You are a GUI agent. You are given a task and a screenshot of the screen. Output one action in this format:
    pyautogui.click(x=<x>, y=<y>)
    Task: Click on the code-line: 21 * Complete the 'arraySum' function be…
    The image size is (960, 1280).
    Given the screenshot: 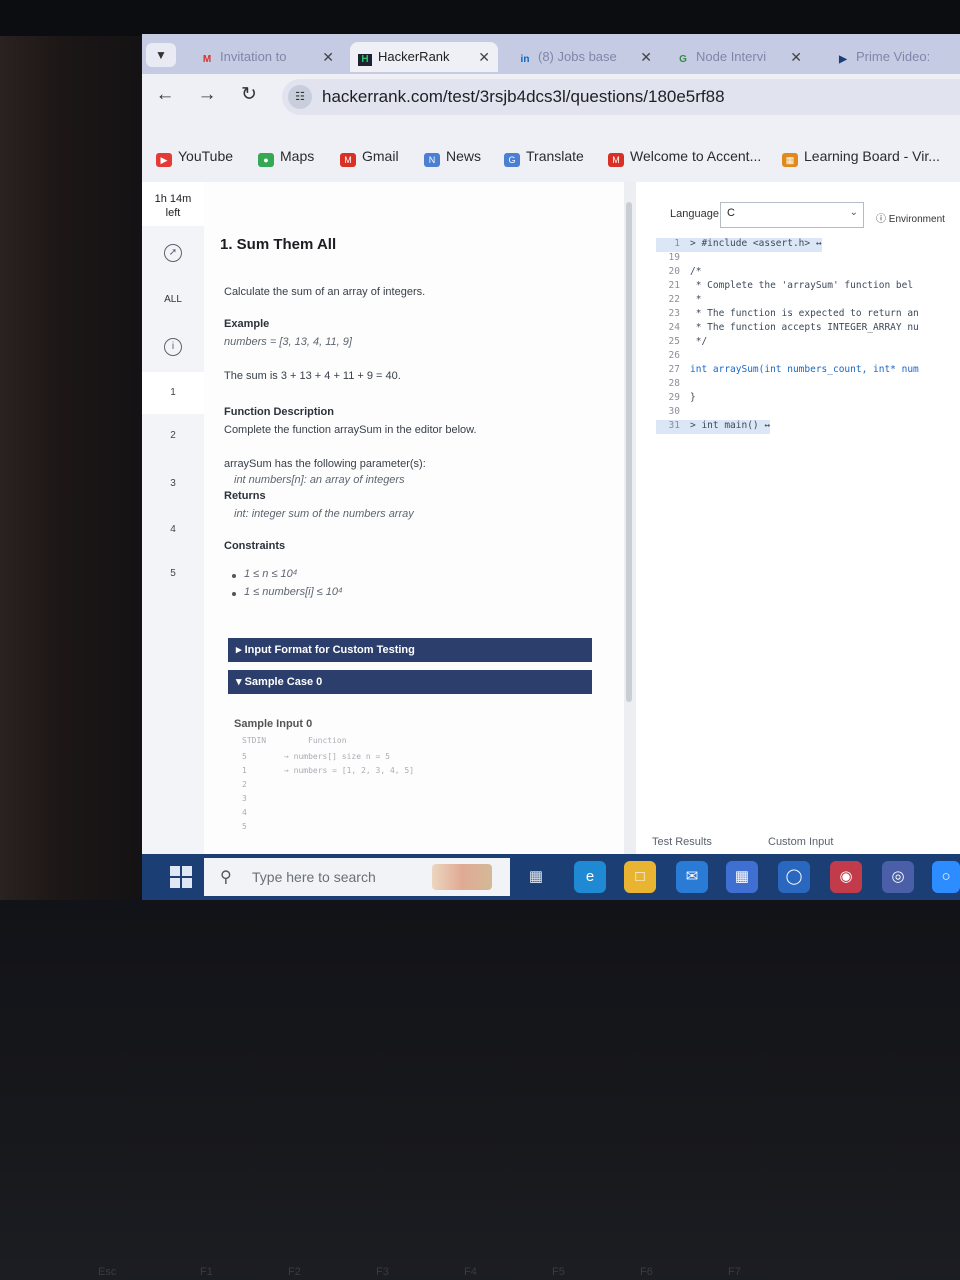 What is the action you would take?
    pyautogui.click(x=785, y=287)
    